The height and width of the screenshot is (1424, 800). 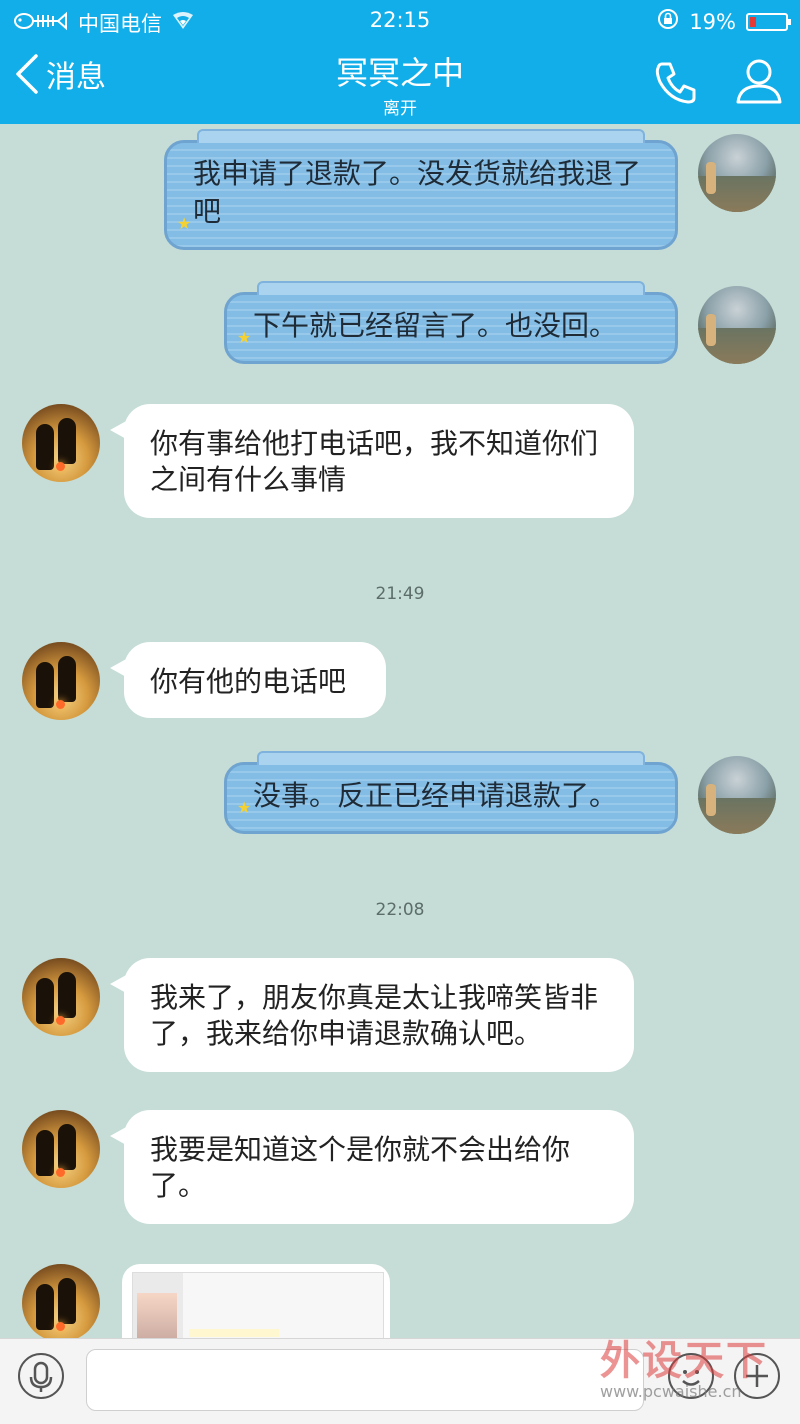 I want to click on message-bubble-received: 我要是知道这个是你就不会出给你了。, so click(x=372, y=1167).